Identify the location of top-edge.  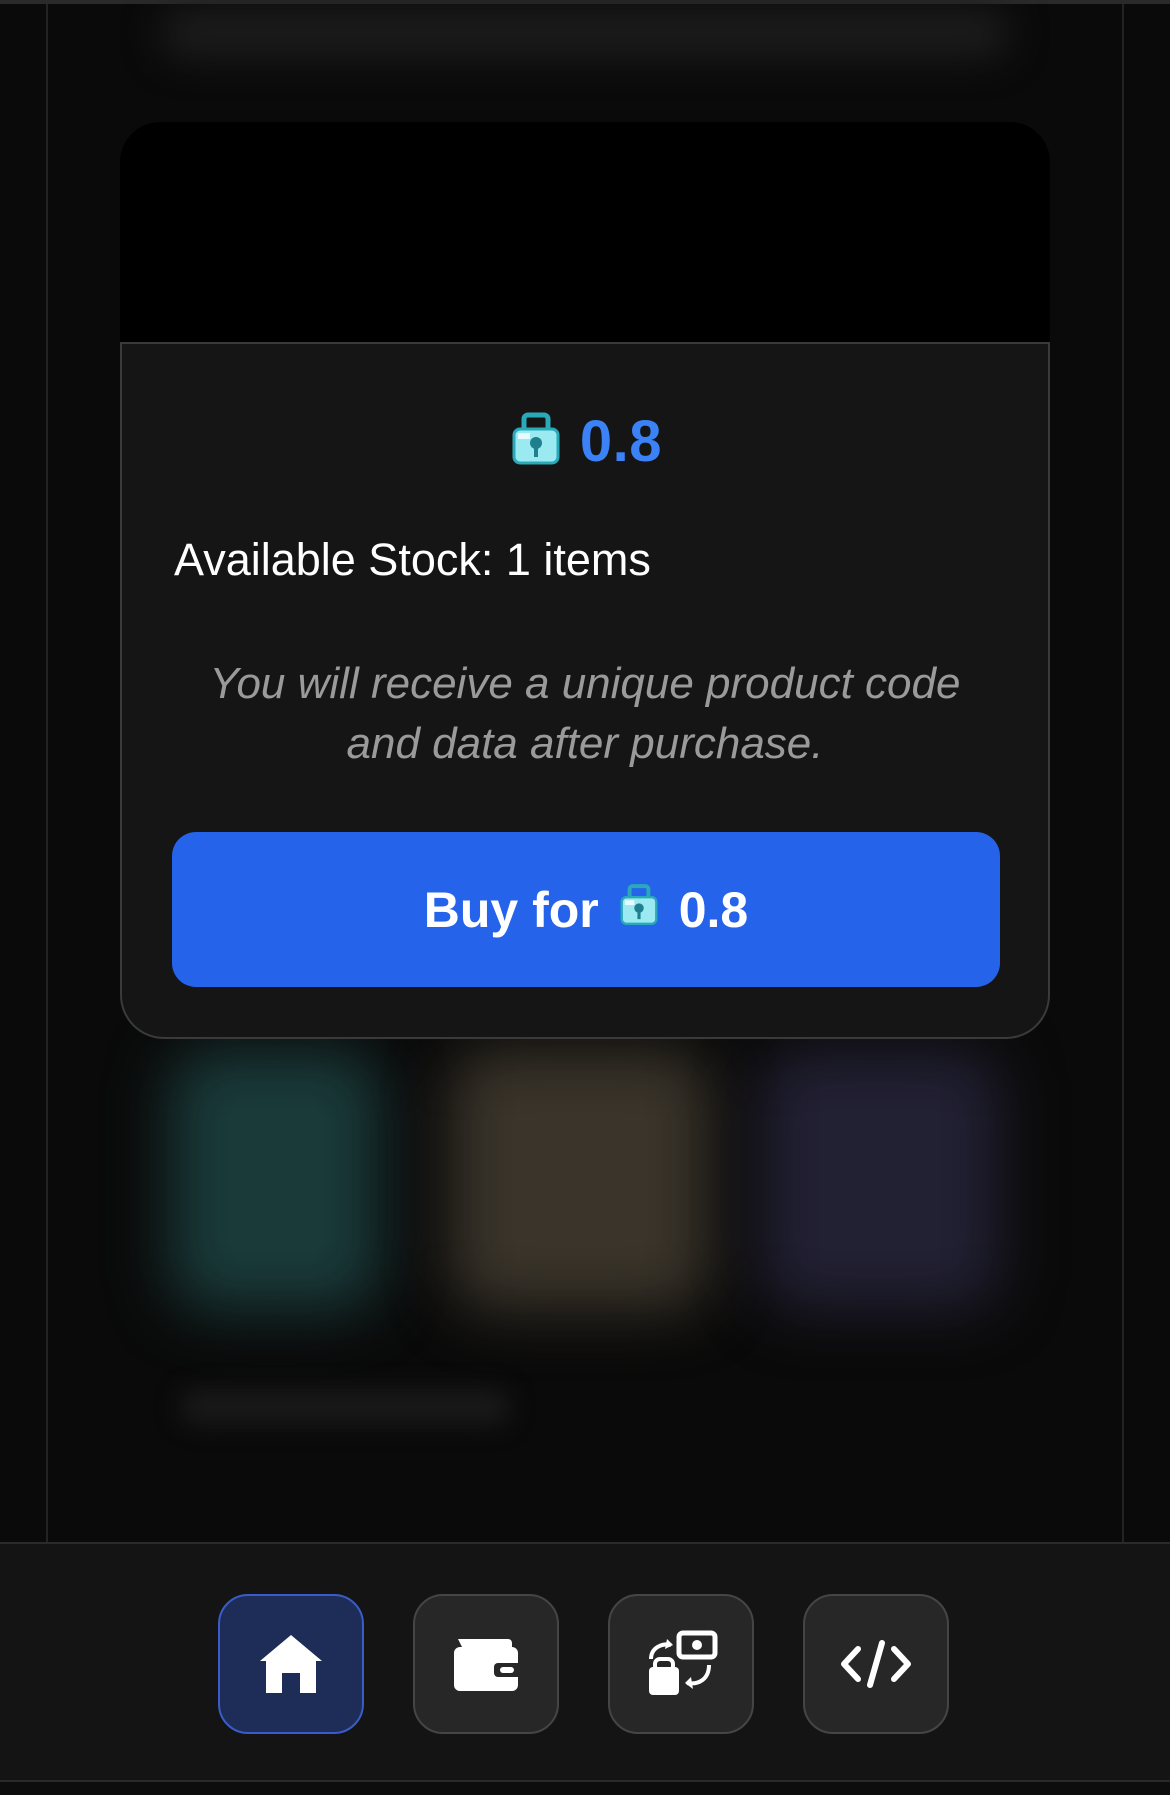
(585, 2).